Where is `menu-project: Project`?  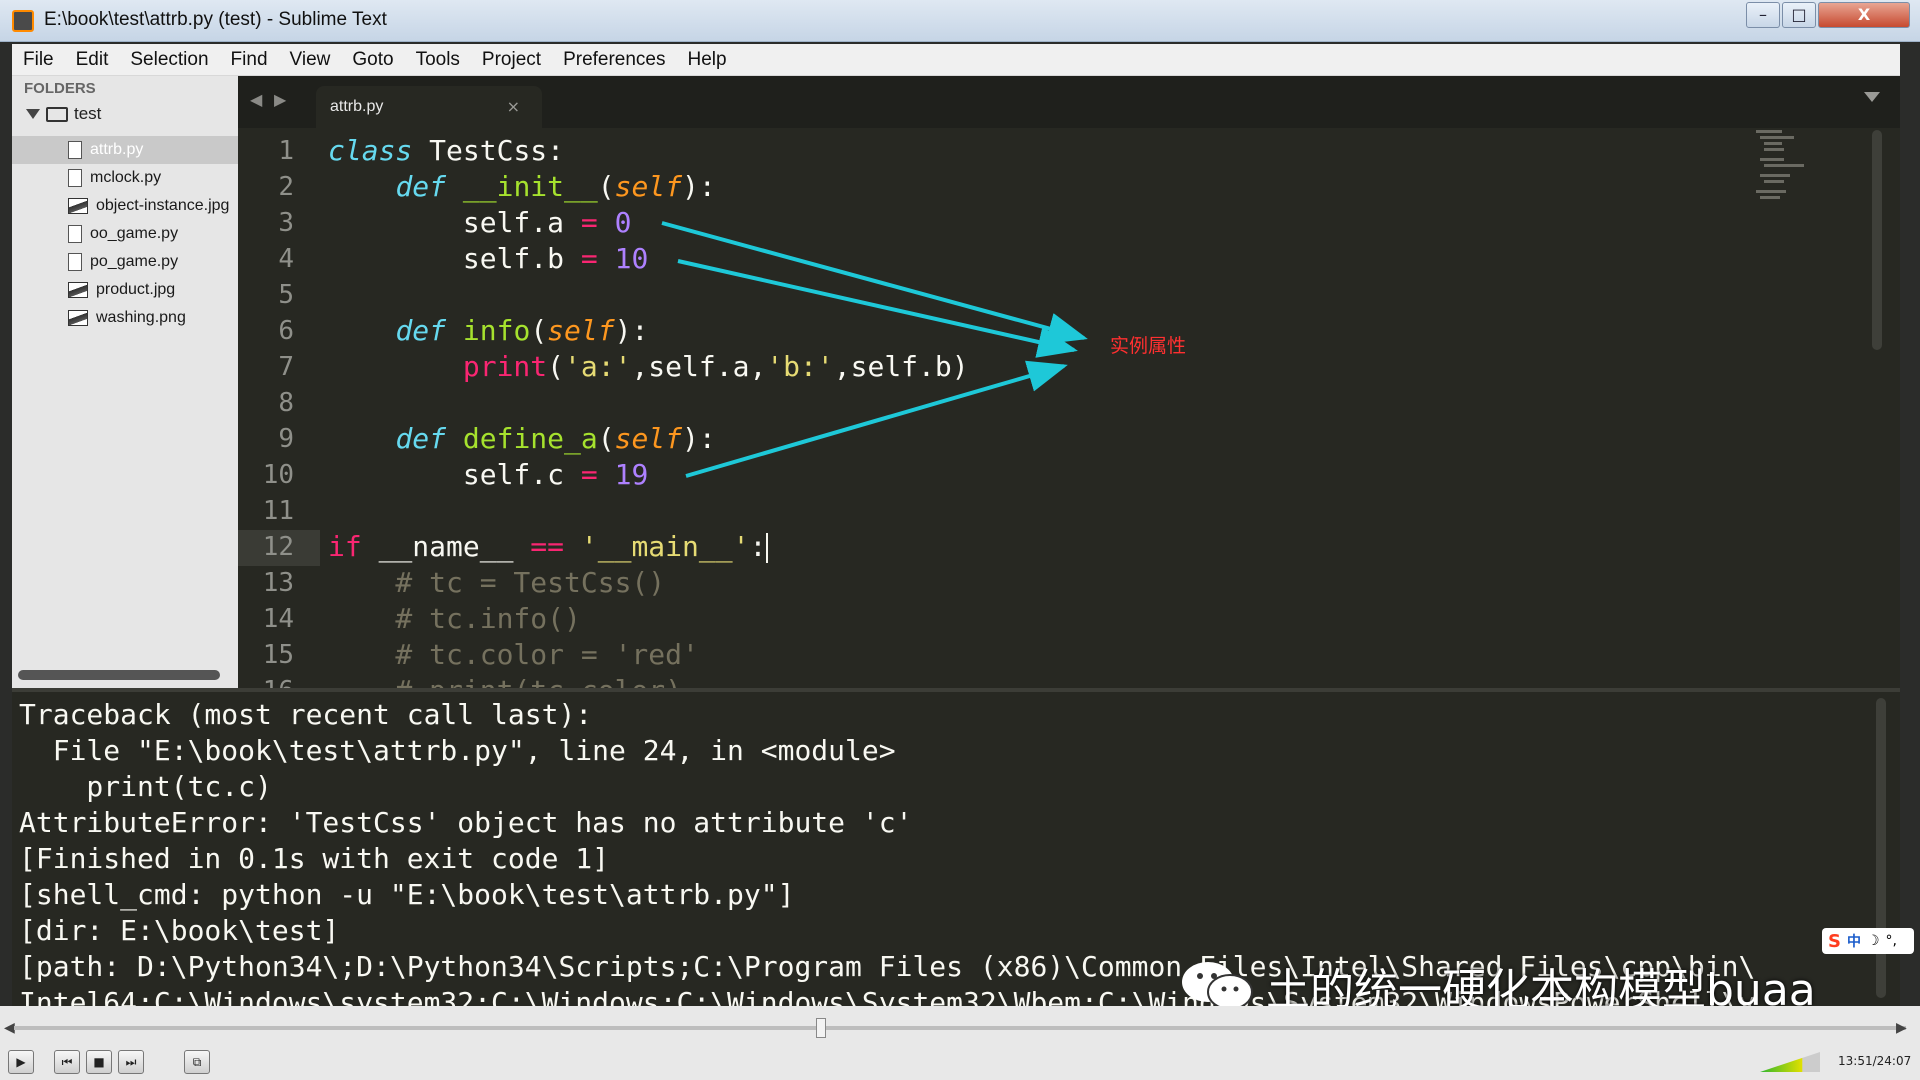
menu-project: Project is located at coordinates (511, 60).